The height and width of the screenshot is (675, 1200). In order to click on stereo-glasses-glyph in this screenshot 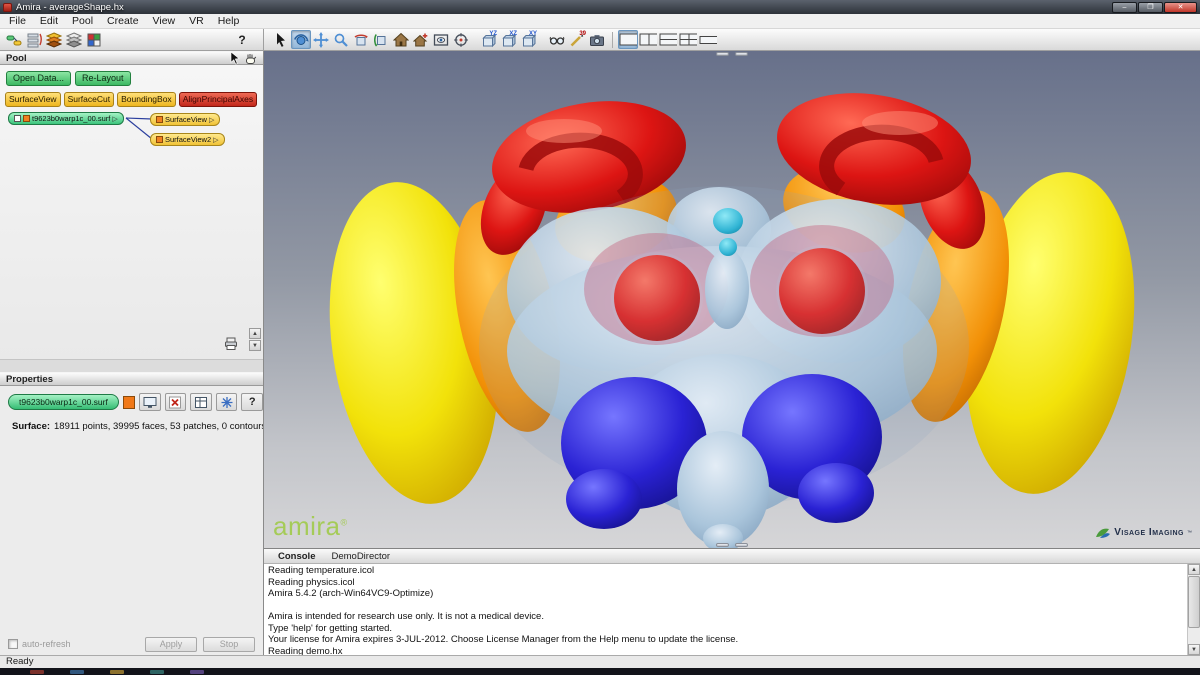, I will do `click(557, 40)`.